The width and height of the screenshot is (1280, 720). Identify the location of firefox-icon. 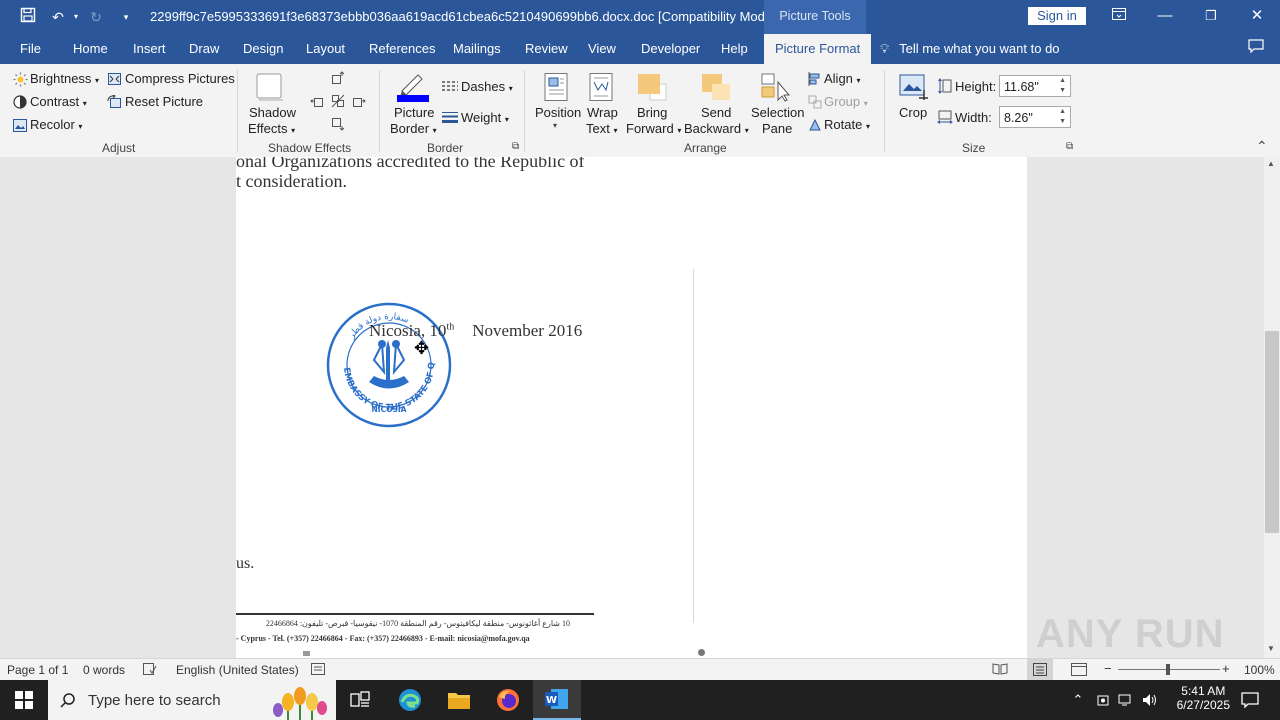
(508, 700).